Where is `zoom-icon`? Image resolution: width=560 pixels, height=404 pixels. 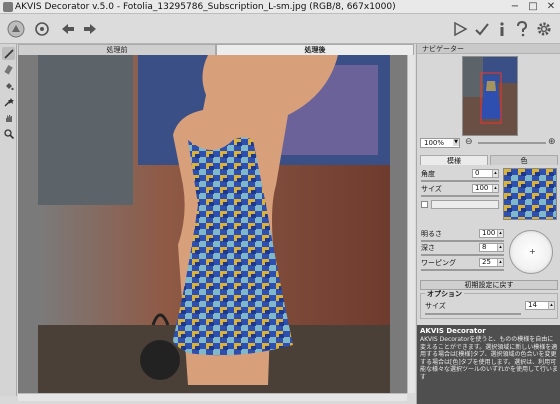
zoom-icon is located at coordinates (8, 133).